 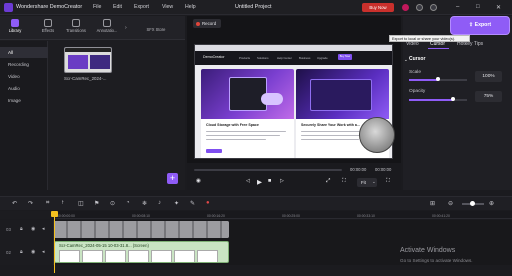 What do you see at coordinates (112, 203) in the screenshot?
I see `mic-icon: ⊙` at bounding box center [112, 203].